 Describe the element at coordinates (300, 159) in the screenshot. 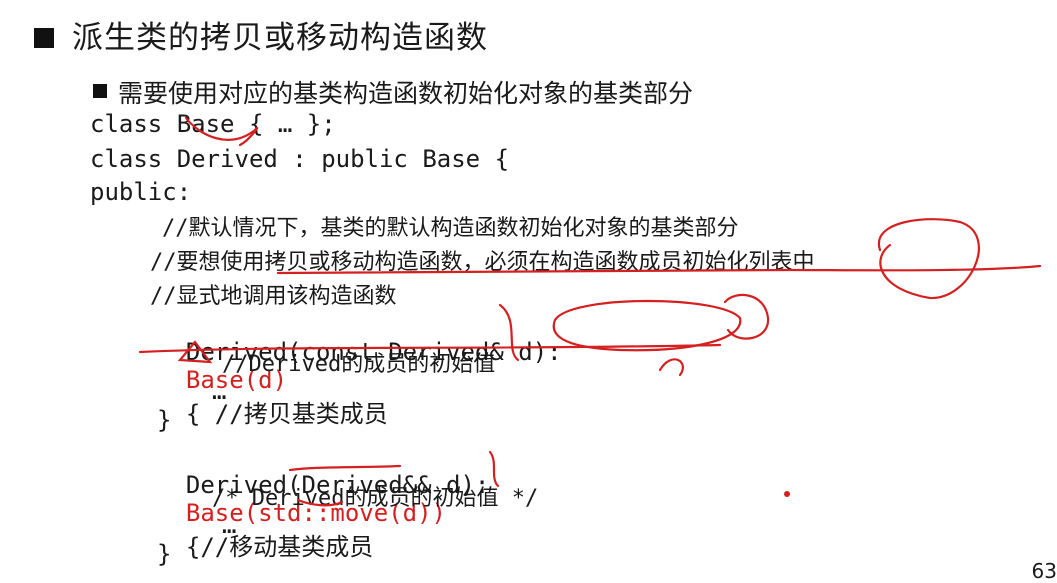

I see `code-line-derived-class: class Derived : public Base {` at that location.